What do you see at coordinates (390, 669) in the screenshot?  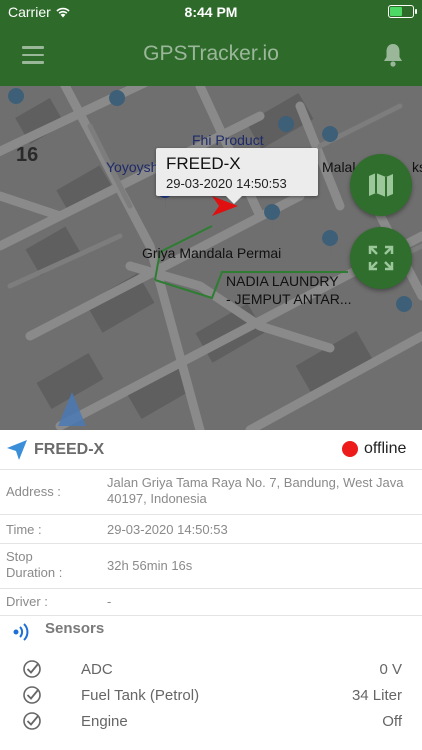 I see `sensor-value: 0 V` at bounding box center [390, 669].